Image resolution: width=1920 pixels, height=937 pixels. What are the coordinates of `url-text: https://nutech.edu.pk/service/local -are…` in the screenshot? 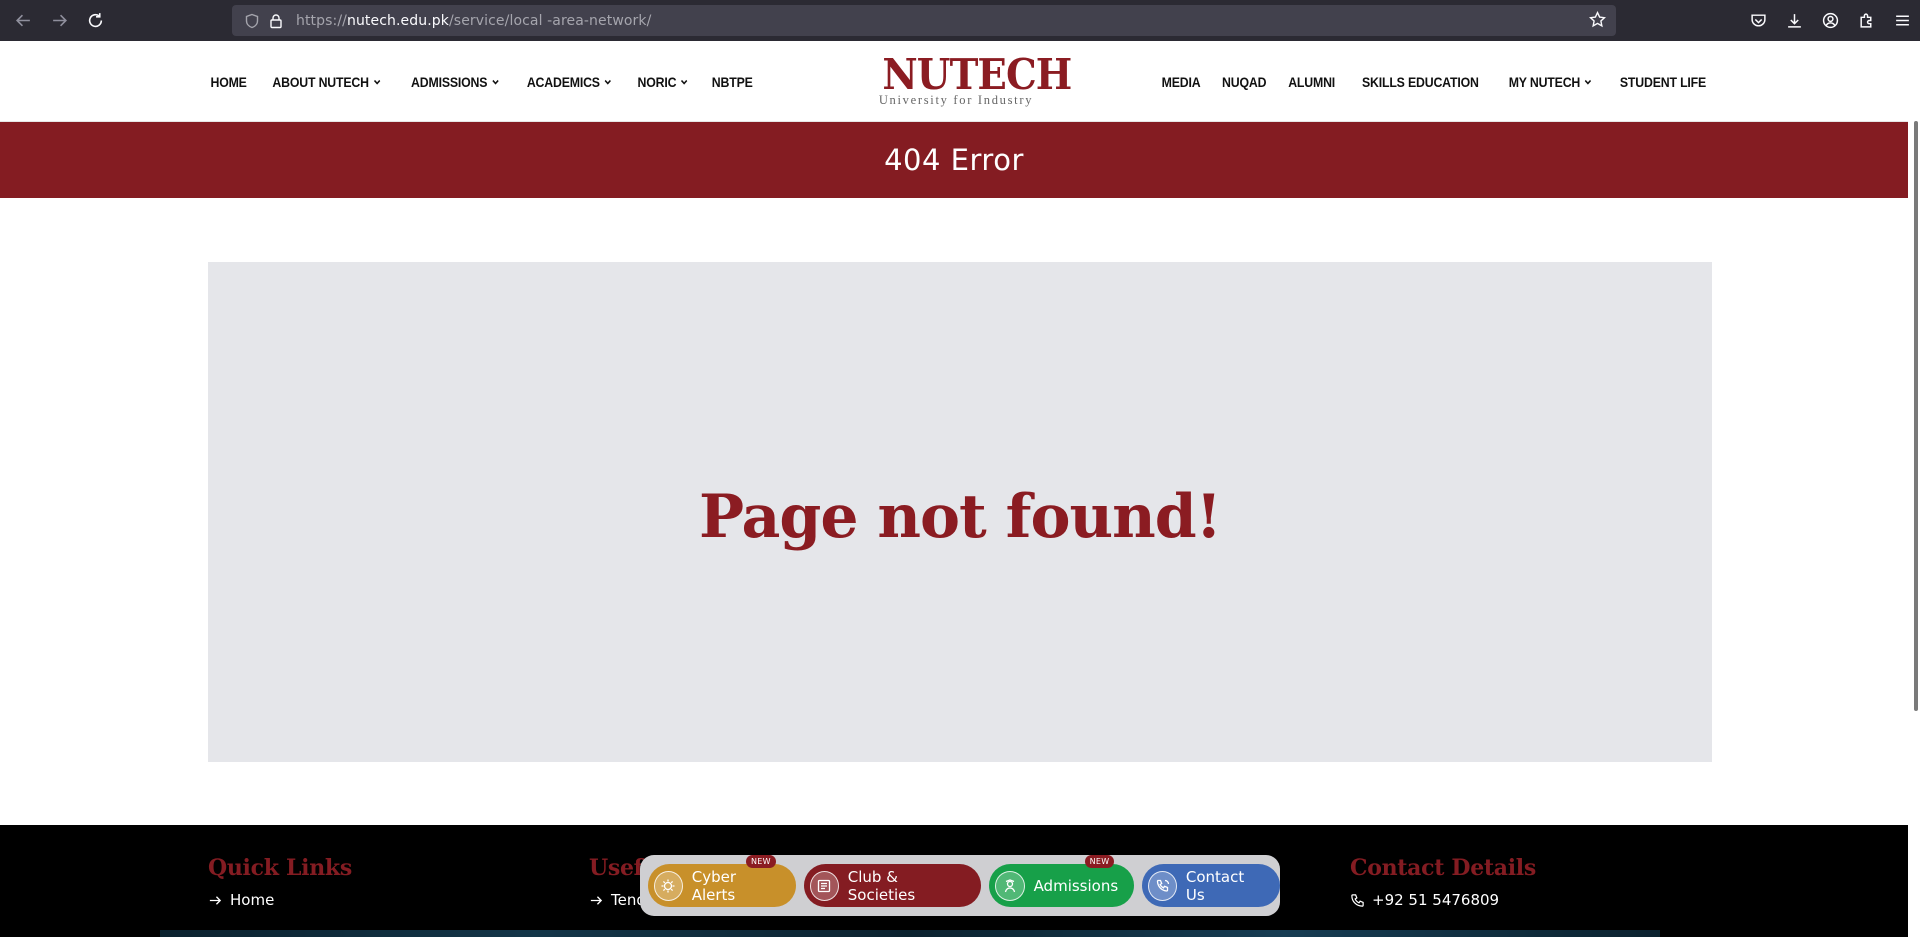 It's located at (473, 21).